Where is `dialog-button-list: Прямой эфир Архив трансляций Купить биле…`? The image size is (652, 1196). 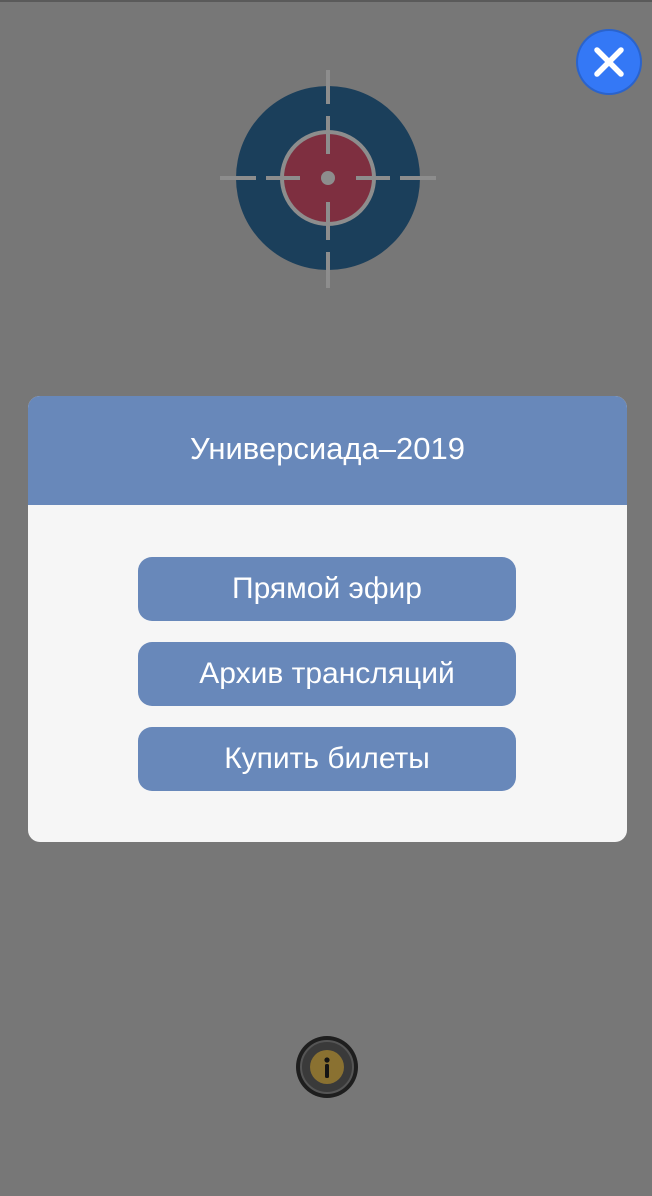 dialog-button-list: Прямой эфир Архив трансляций Купить биле… is located at coordinates (327, 684).